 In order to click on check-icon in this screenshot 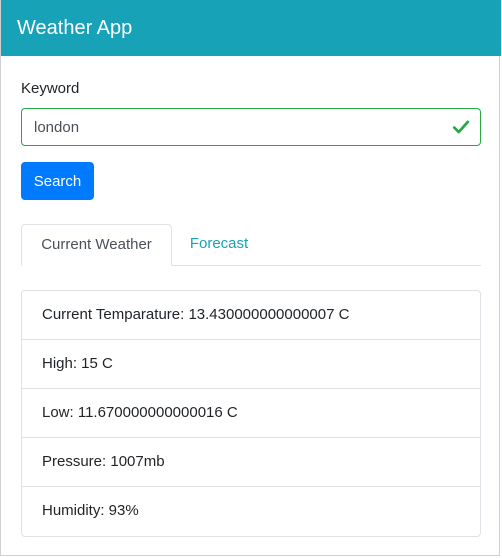, I will do `click(461, 127)`.